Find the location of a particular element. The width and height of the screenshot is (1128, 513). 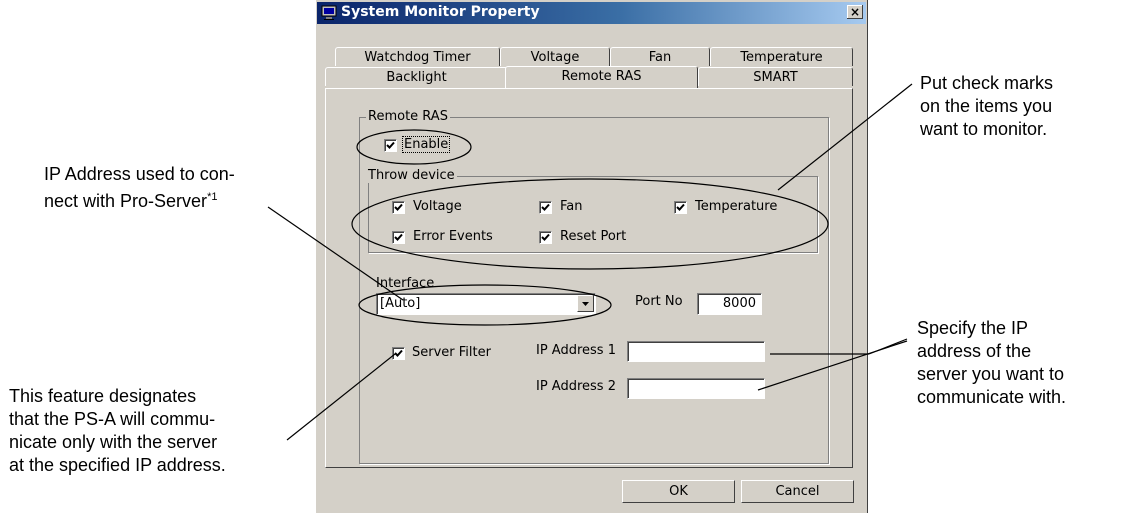

fan-label: Fan is located at coordinates (571, 206).